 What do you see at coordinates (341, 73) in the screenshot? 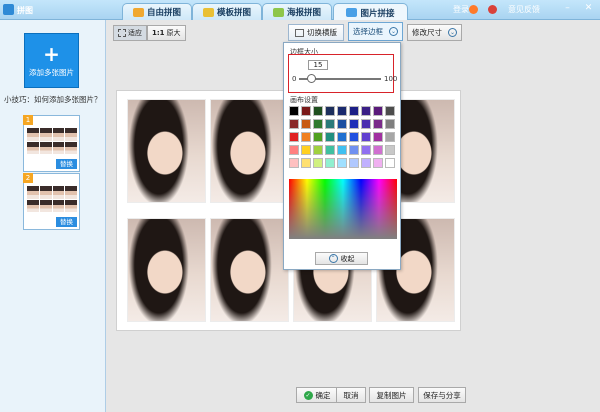
I see `highlight-box` at bounding box center [341, 73].